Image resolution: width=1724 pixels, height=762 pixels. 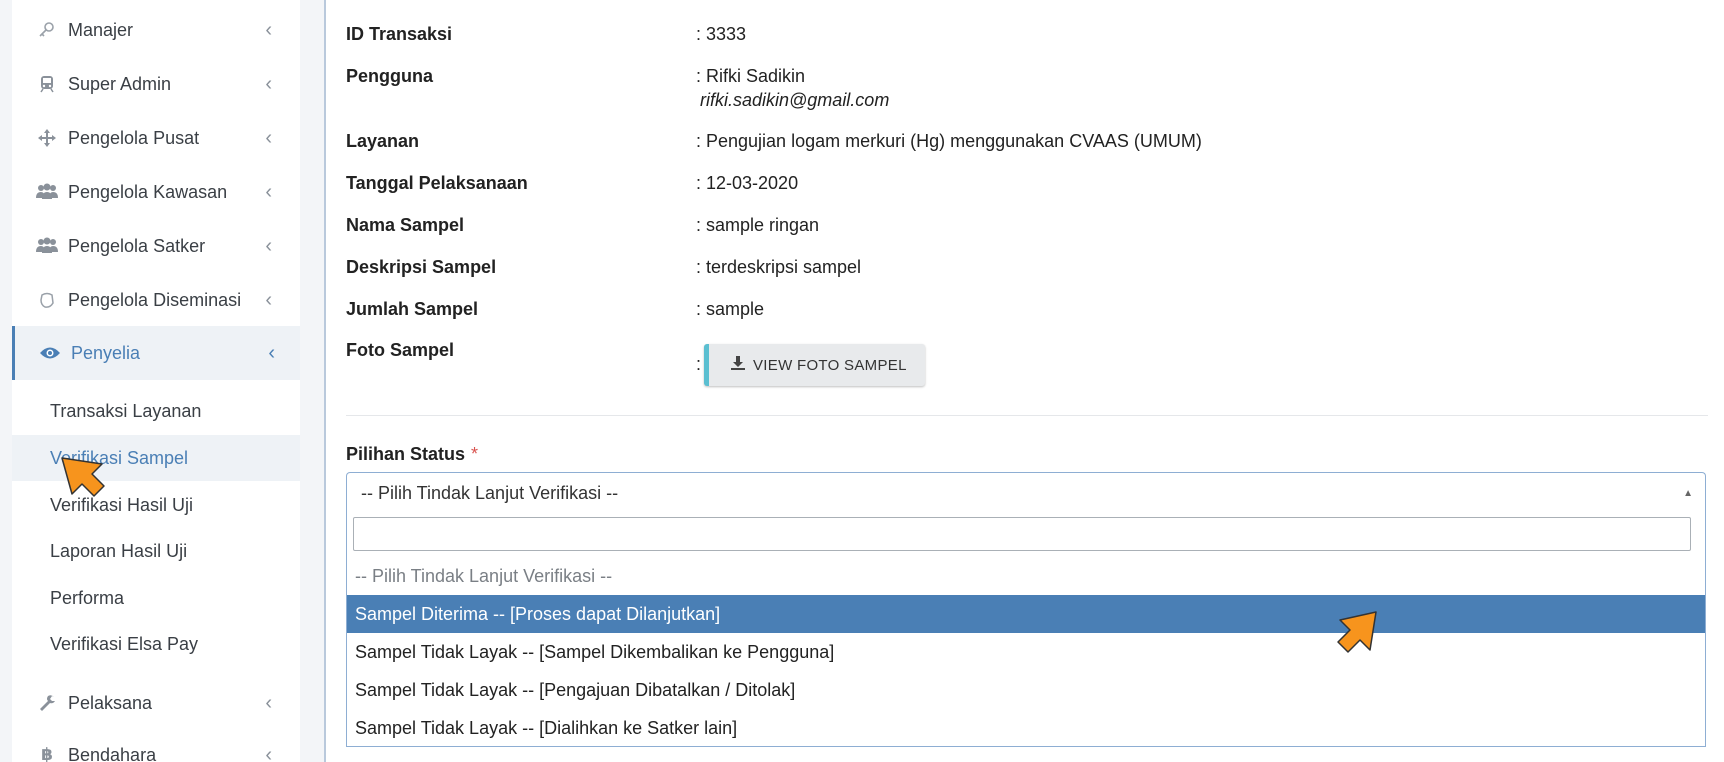 What do you see at coordinates (124, 643) in the screenshot?
I see `sidebar-subitem-label: Verifikasi Elsa Pay` at bounding box center [124, 643].